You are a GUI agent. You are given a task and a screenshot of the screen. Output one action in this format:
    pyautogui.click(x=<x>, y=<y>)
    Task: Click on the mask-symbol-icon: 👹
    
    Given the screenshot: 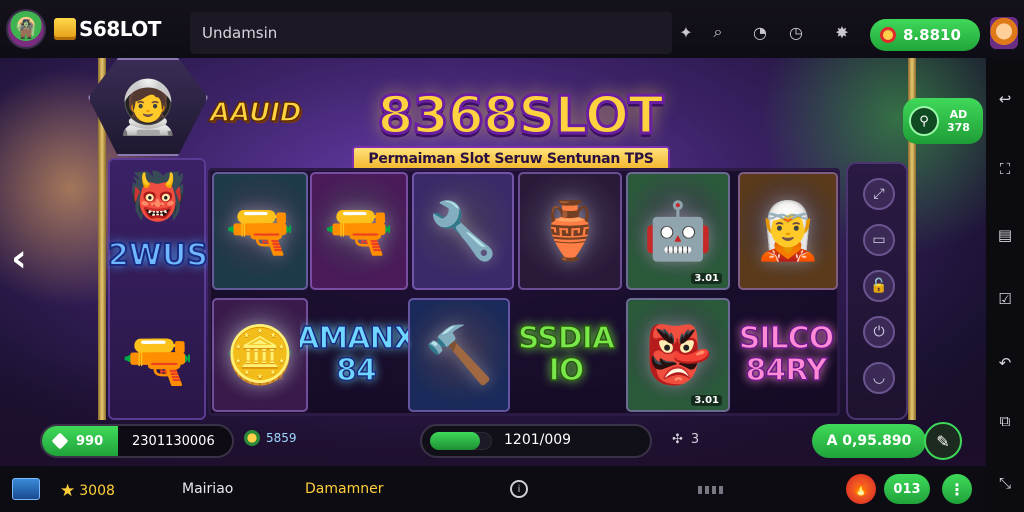 What is the action you would take?
    pyautogui.click(x=158, y=195)
    